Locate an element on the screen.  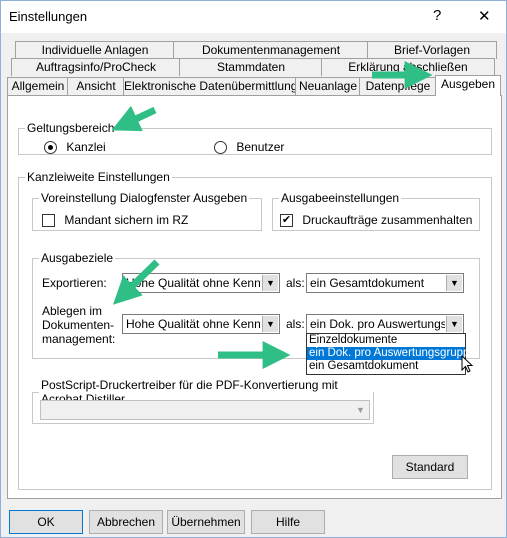
arrow-to-geltungsbereich is located at coordinates (134, 118).